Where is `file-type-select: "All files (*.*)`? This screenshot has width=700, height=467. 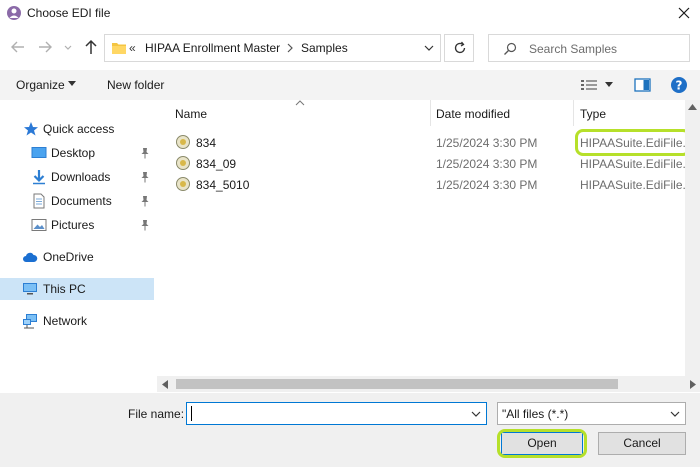
file-type-select: "All files (*.*) is located at coordinates (591, 413).